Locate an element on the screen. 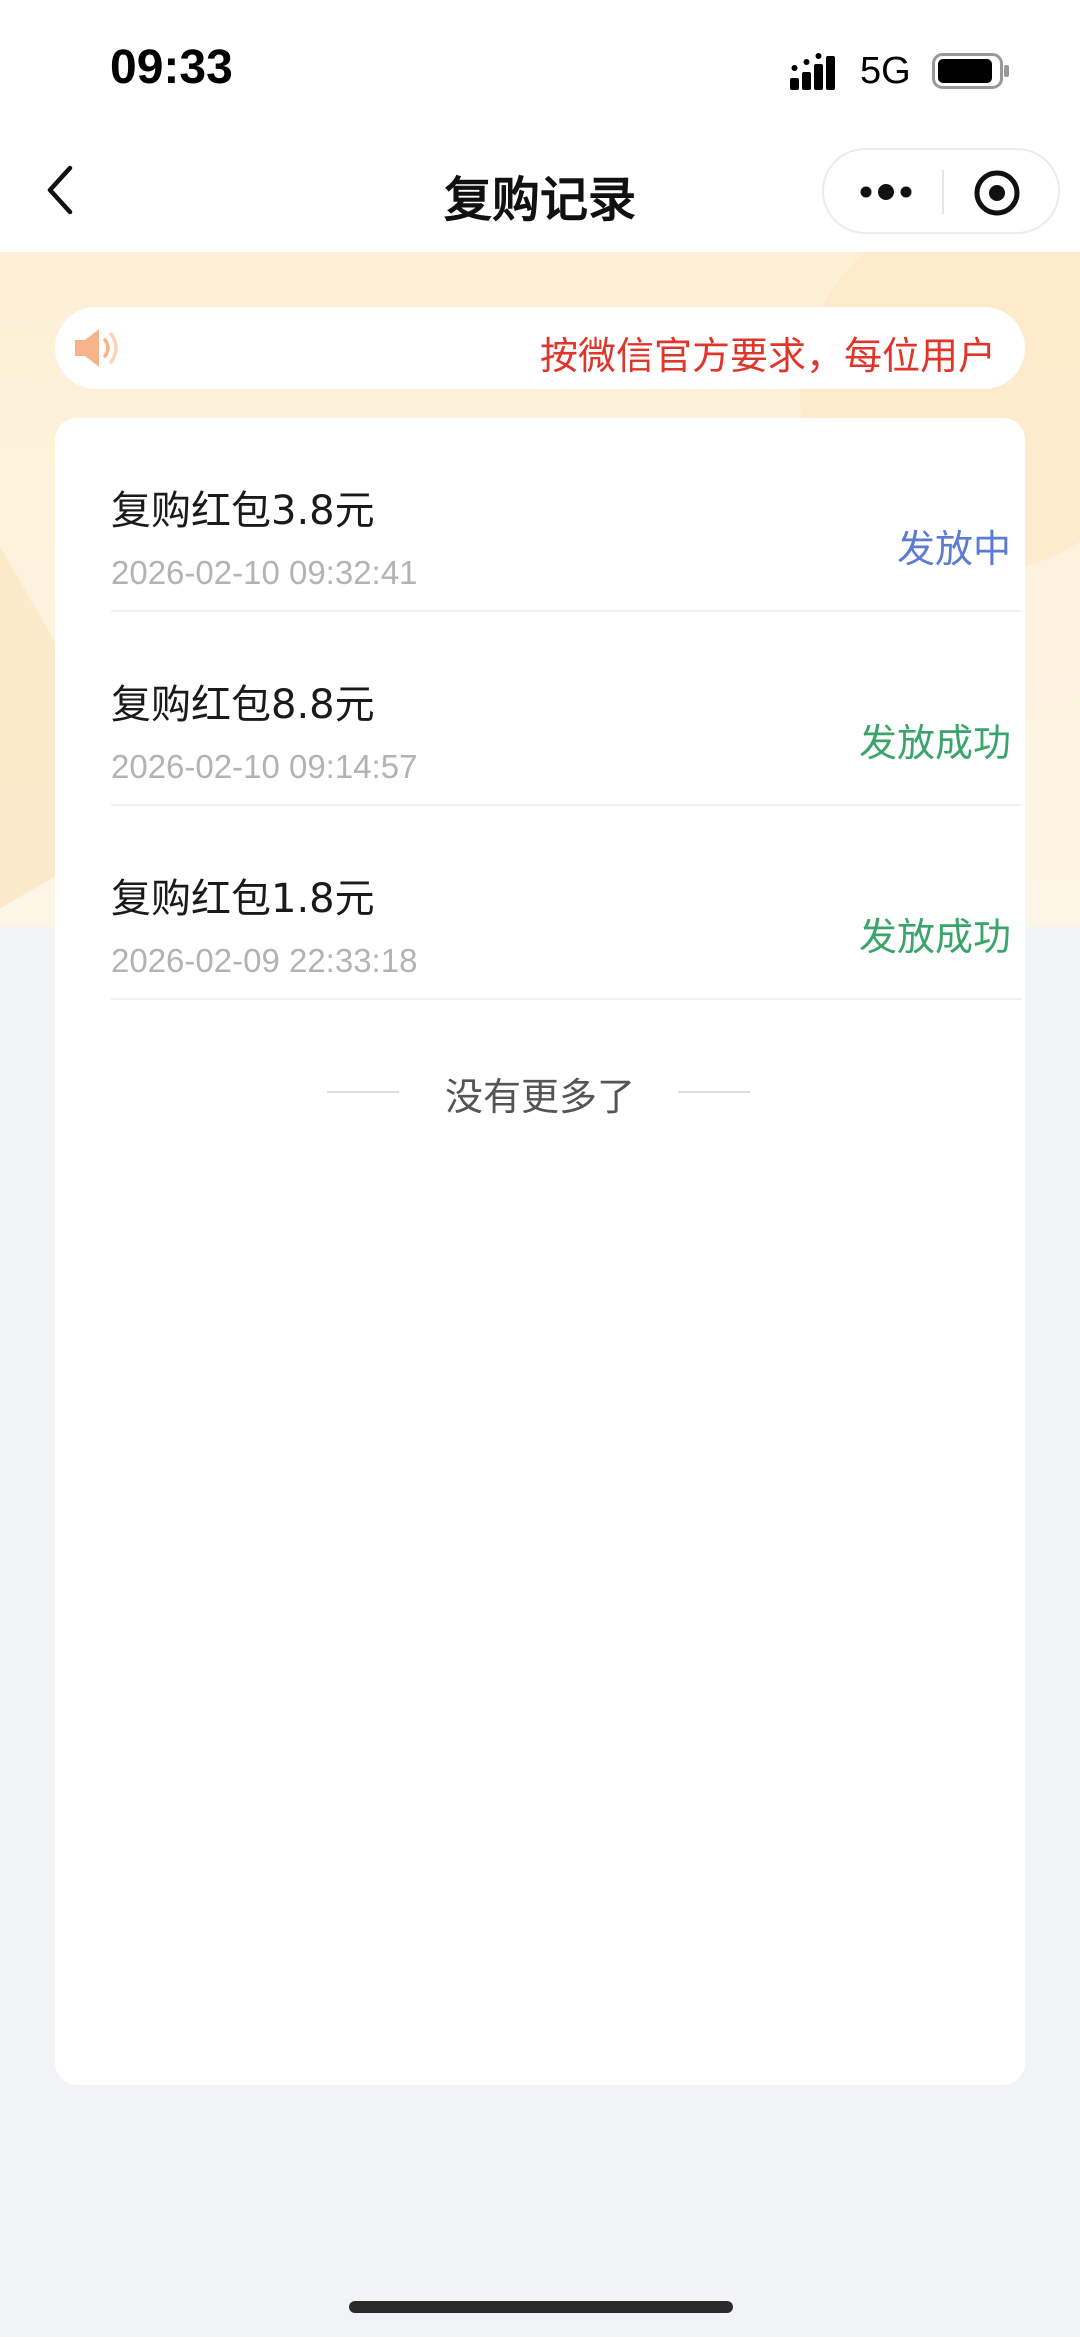 Image resolution: width=1080 pixels, height=2337 pixels. status-bar: 09:33 5G is located at coordinates (540, 65).